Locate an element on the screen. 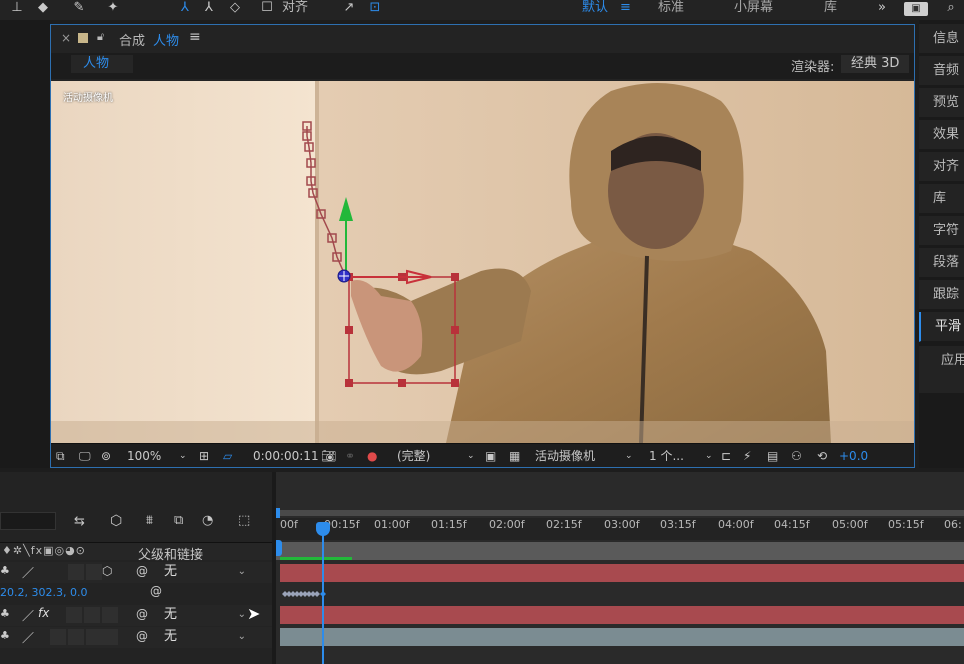  panel-tracker: 跟踪 is located at coordinates (941, 295).